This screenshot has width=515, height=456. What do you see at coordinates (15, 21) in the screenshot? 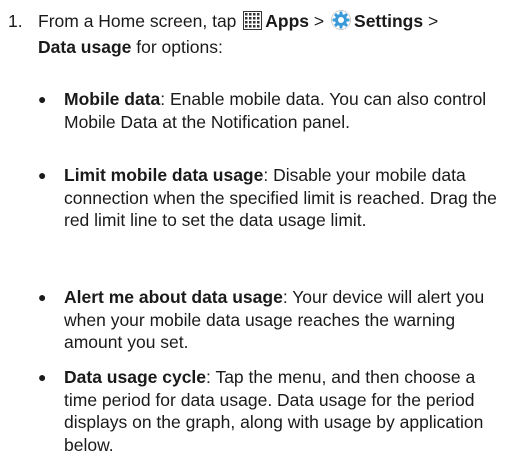
I see `step-number: 1.` at bounding box center [15, 21].